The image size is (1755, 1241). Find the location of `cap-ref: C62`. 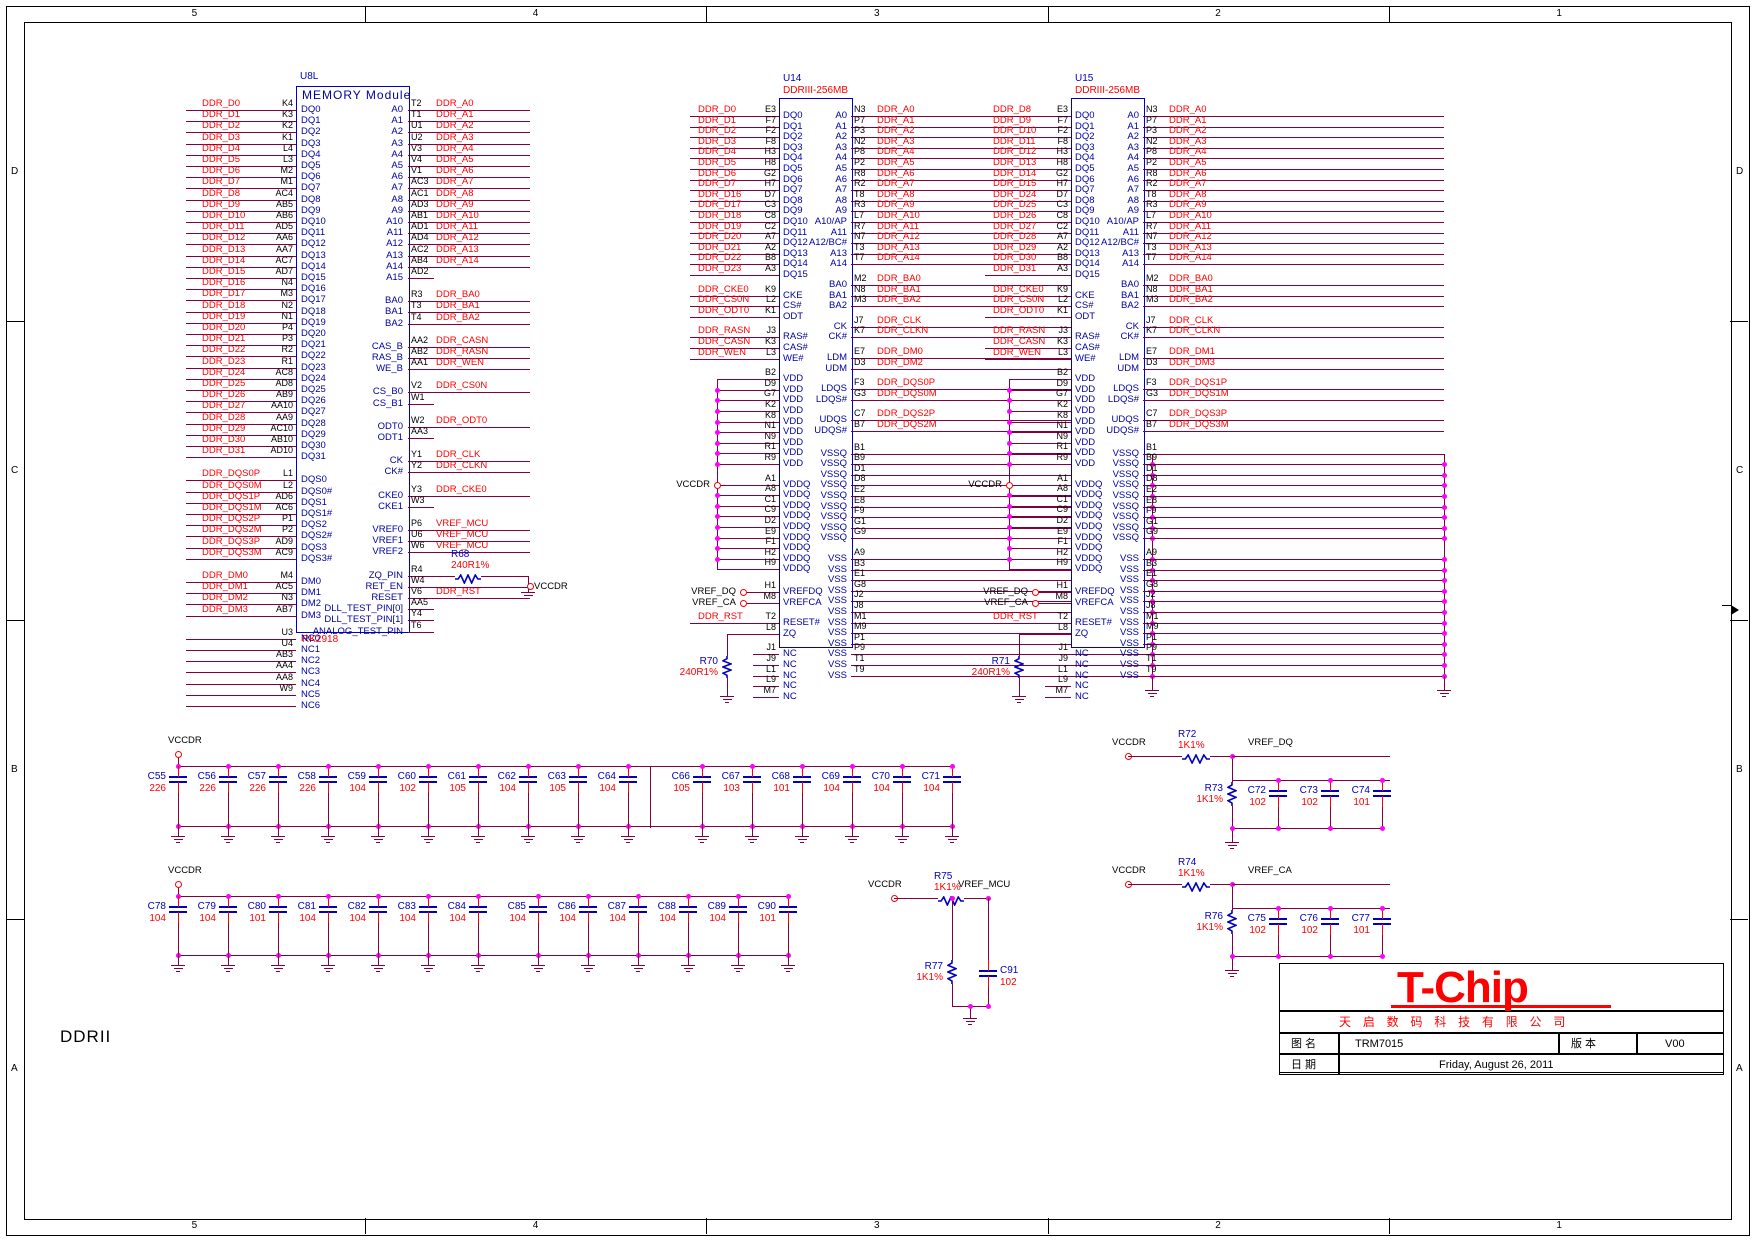

cap-ref: C62 is located at coordinates (506, 776).